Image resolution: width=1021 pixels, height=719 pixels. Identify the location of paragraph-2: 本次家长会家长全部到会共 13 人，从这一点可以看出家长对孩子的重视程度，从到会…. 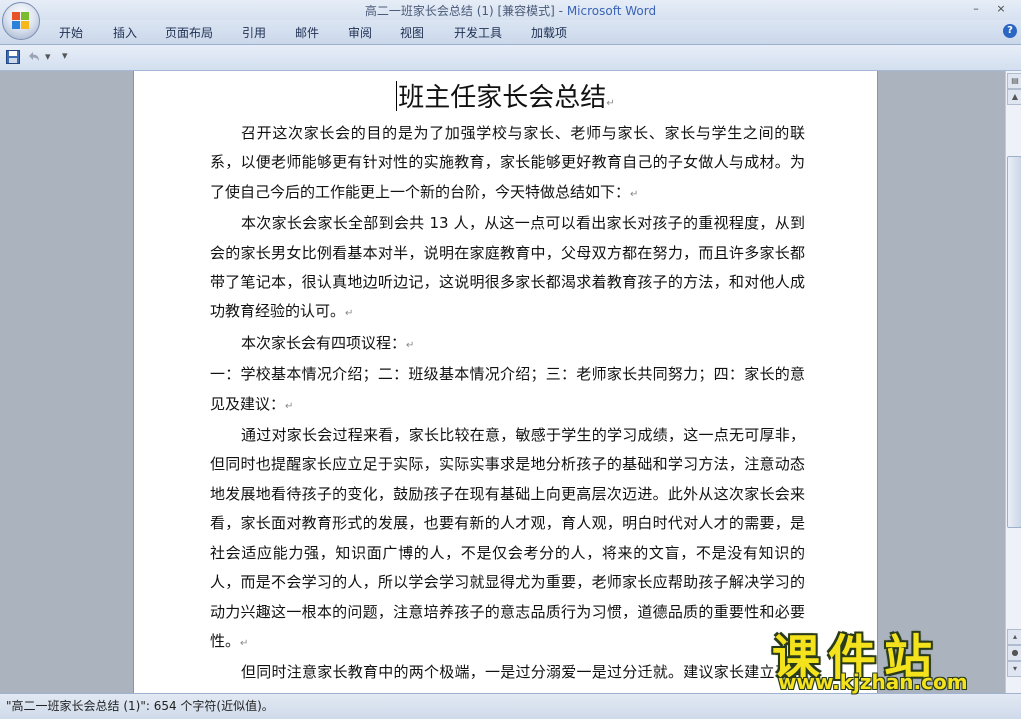
(507, 267).